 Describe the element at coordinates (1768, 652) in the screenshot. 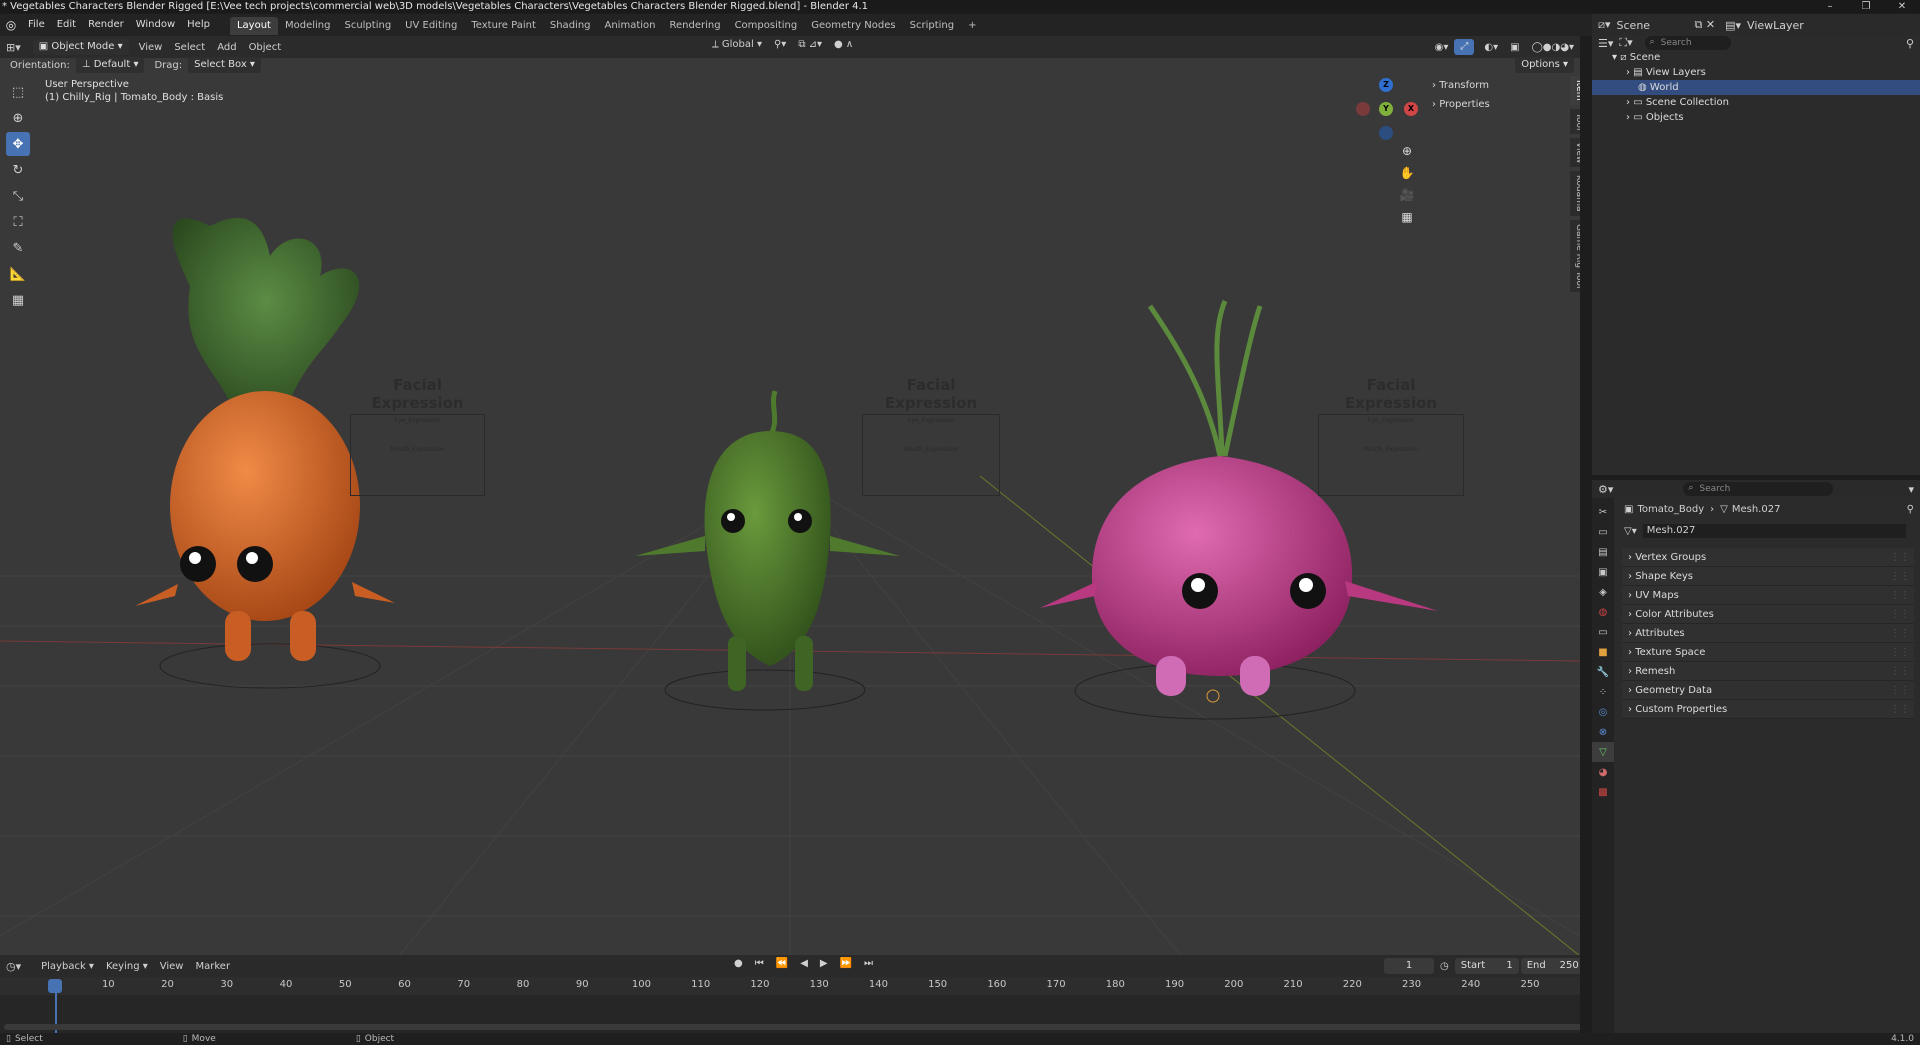

I see `panel-texture-space: › Texture Space ⋮⋮` at that location.